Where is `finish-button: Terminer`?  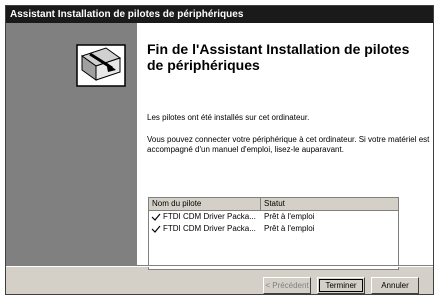
finish-button: Terminer is located at coordinates (341, 285).